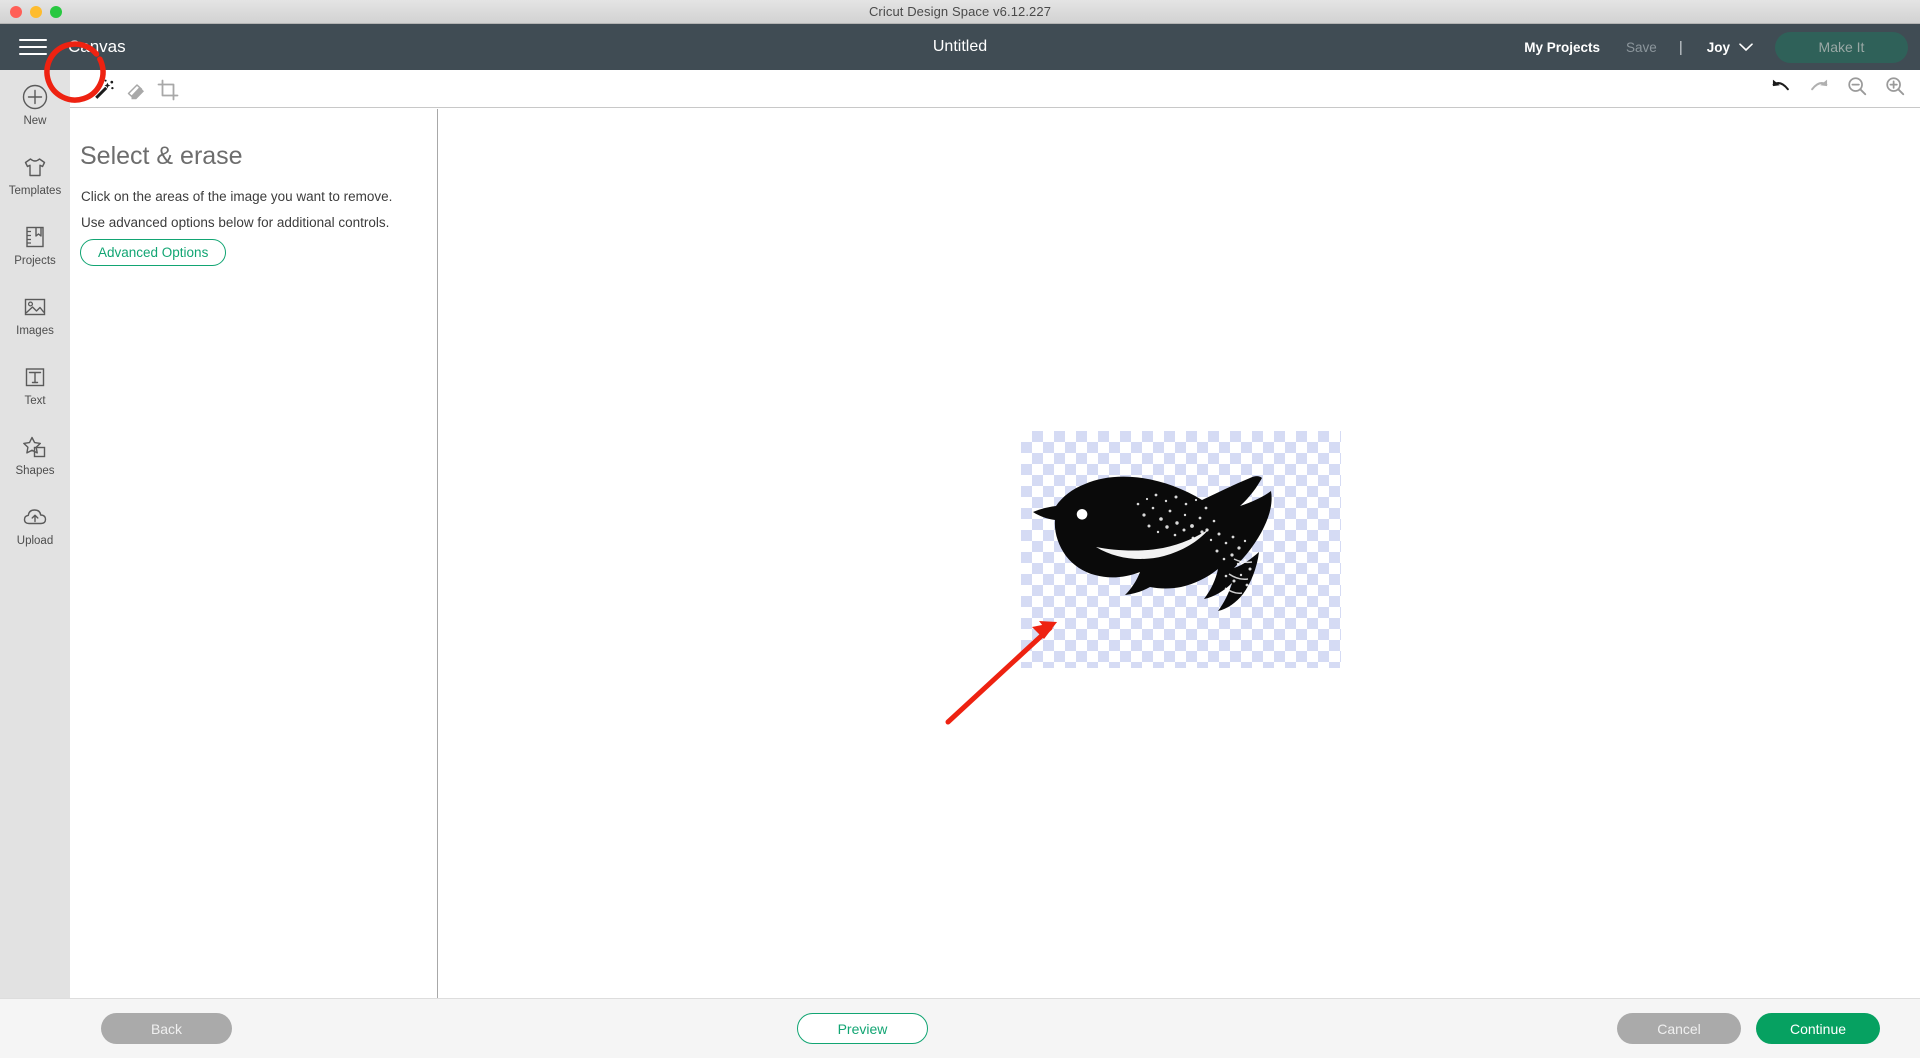 This screenshot has height=1058, width=1920. Describe the element at coordinates (1819, 86) in the screenshot. I see `redo-arrow-icon` at that location.